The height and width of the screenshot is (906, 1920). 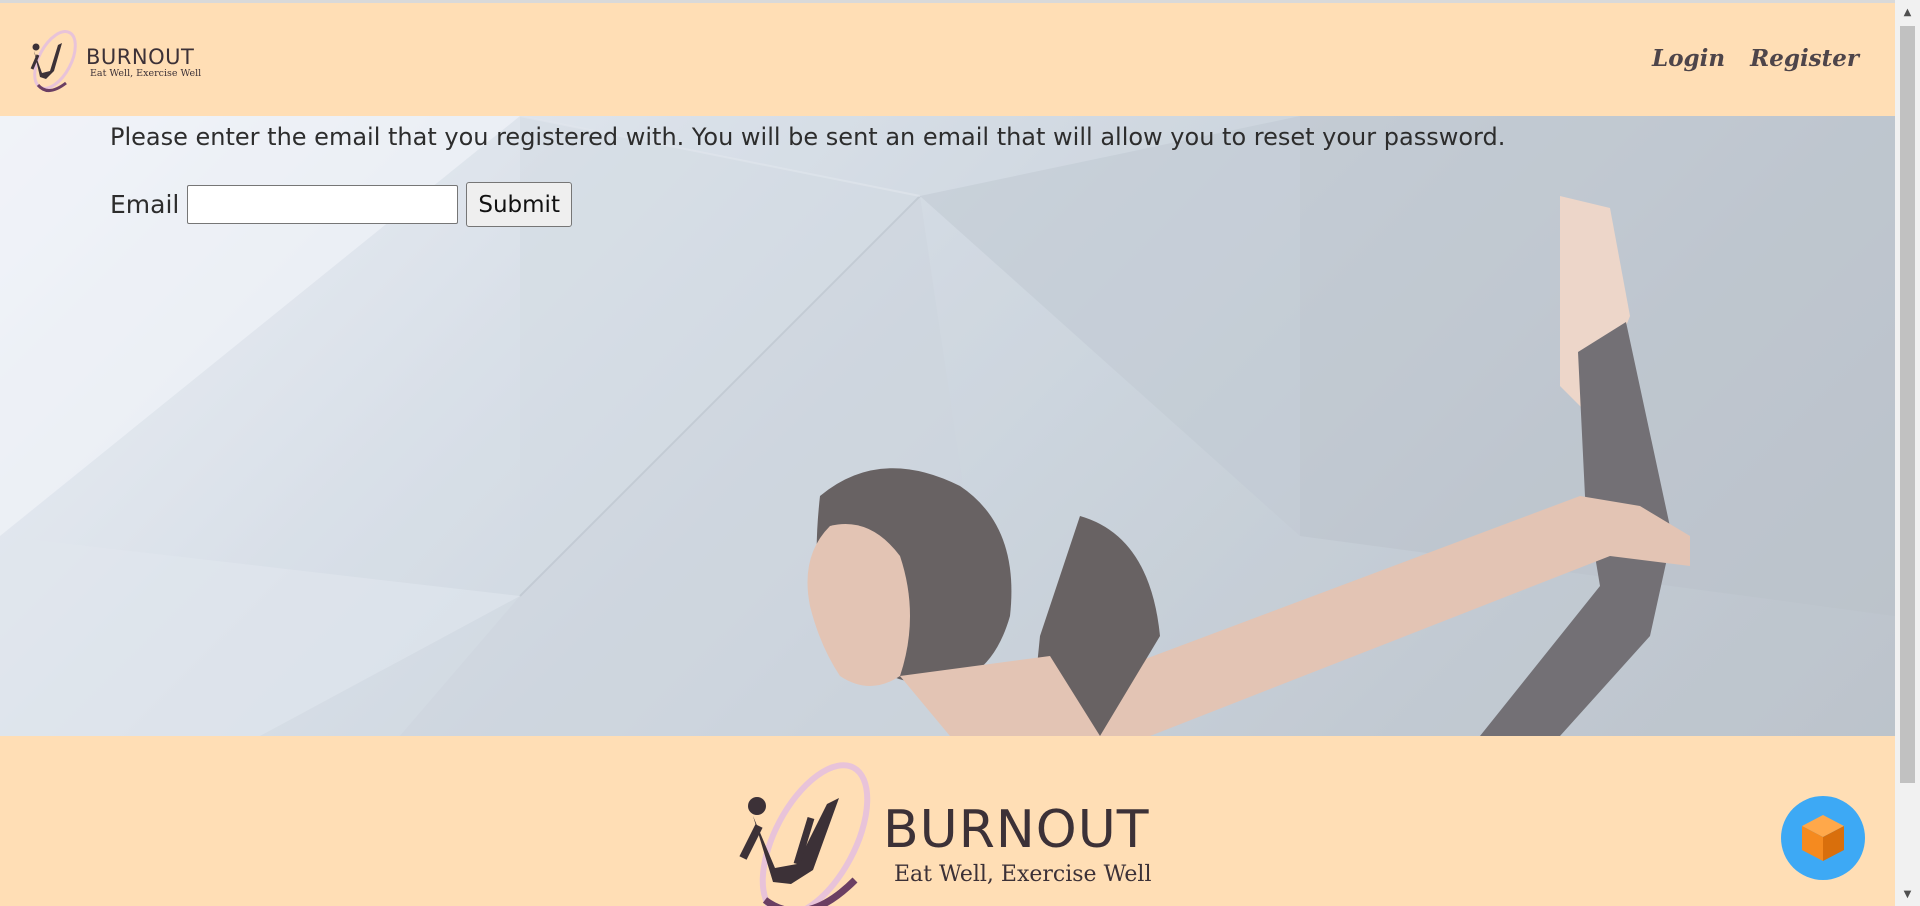 I want to click on chat-widget-button, so click(x=1823, y=838).